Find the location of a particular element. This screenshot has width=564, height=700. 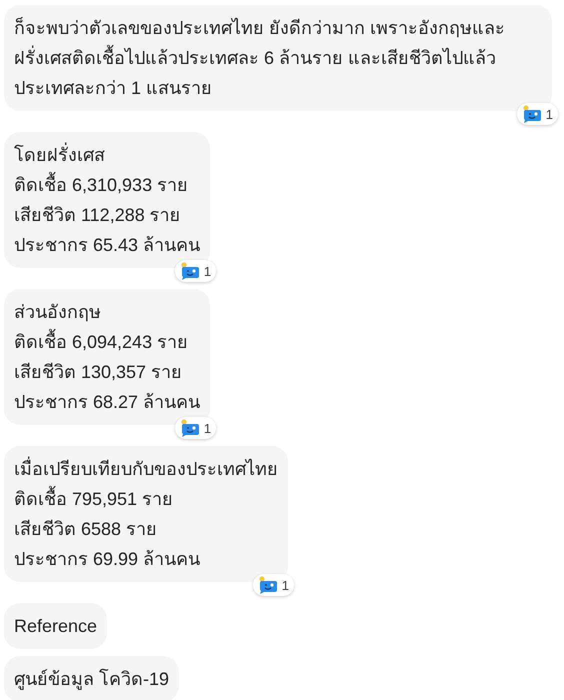

message-line: เสียชีวิต 6588 ราย is located at coordinates (86, 529).